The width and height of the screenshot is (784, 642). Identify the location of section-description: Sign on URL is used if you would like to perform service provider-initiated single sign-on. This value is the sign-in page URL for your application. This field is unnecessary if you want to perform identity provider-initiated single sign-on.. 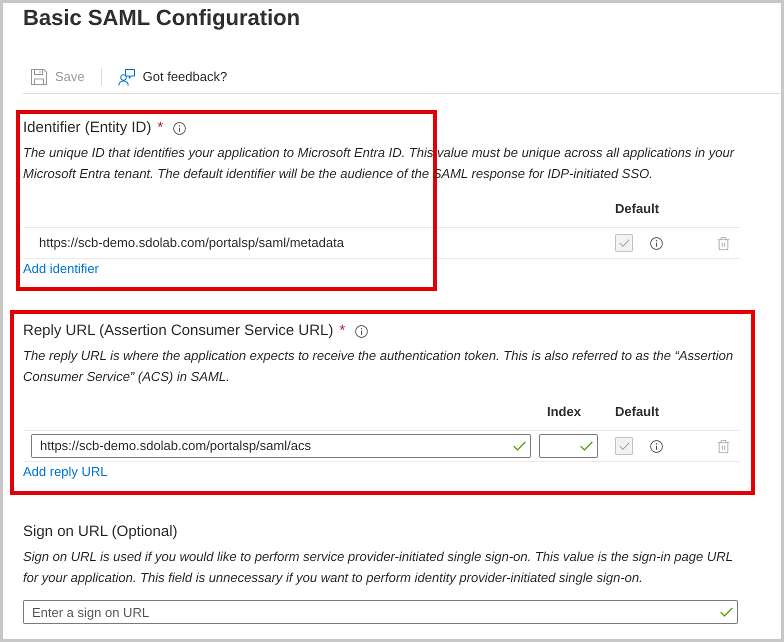
(378, 567).